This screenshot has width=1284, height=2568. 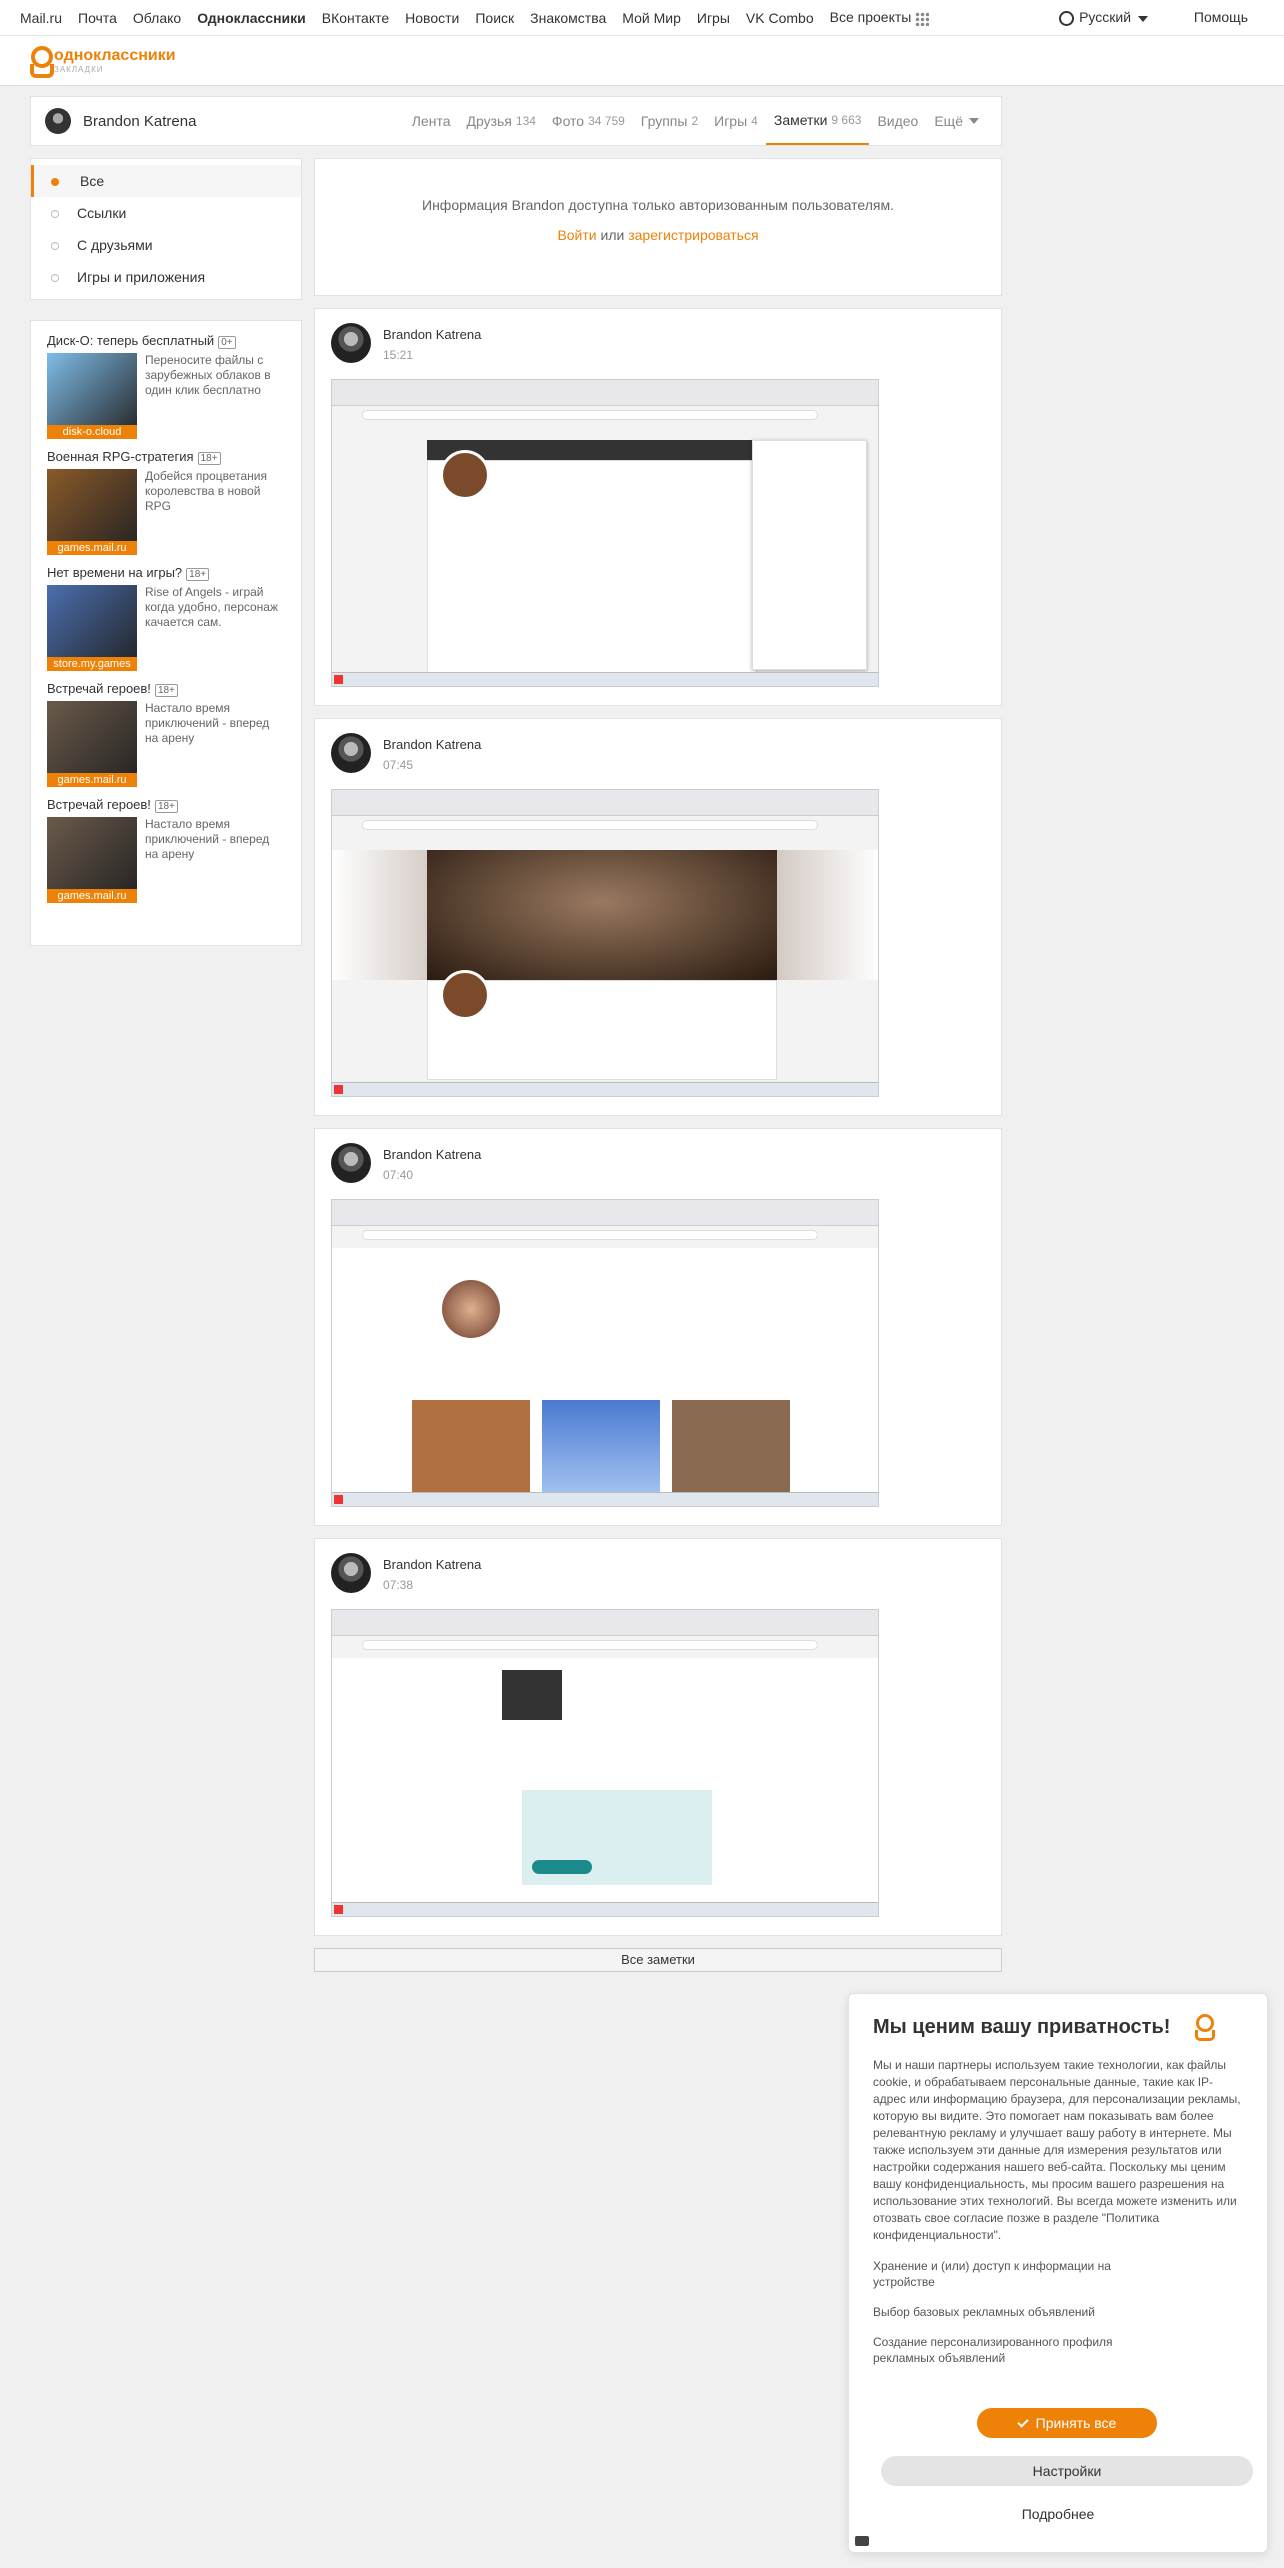 I want to click on privacy-option-basic-ads: Выбор базовых рекламных объявлений, so click(x=1003, y=2312).